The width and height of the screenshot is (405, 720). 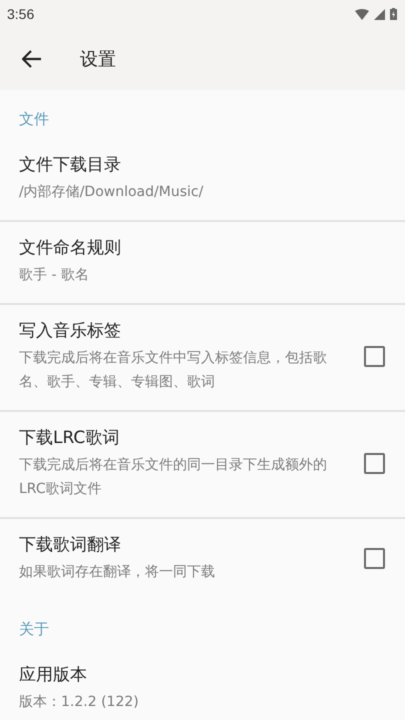 What do you see at coordinates (202, 164) in the screenshot?
I see `setting-title: 文件下载目录` at bounding box center [202, 164].